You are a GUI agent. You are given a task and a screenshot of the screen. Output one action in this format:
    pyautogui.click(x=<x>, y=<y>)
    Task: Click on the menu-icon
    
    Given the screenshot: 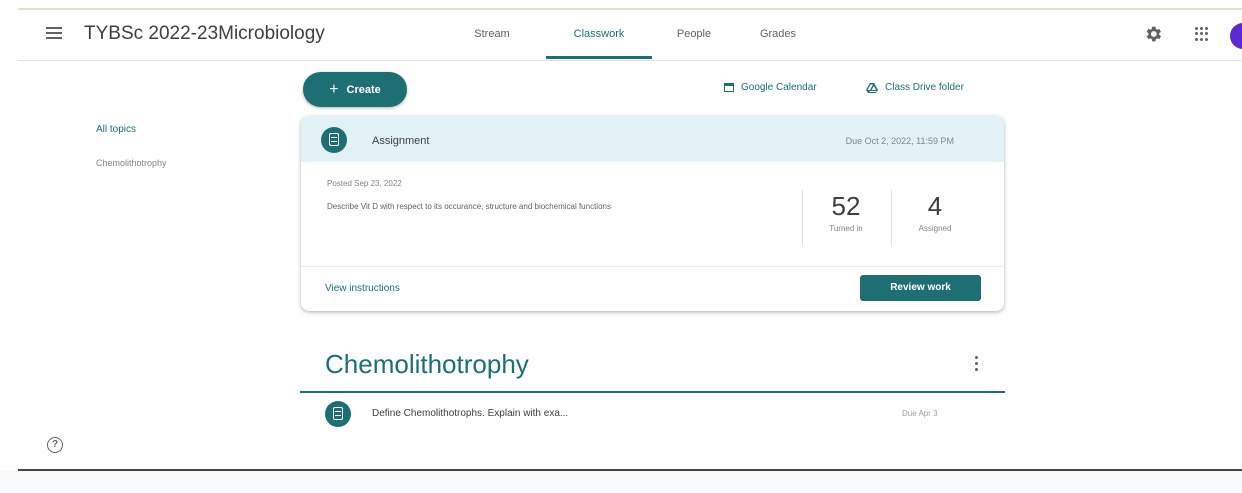 What is the action you would take?
    pyautogui.click(x=54, y=33)
    